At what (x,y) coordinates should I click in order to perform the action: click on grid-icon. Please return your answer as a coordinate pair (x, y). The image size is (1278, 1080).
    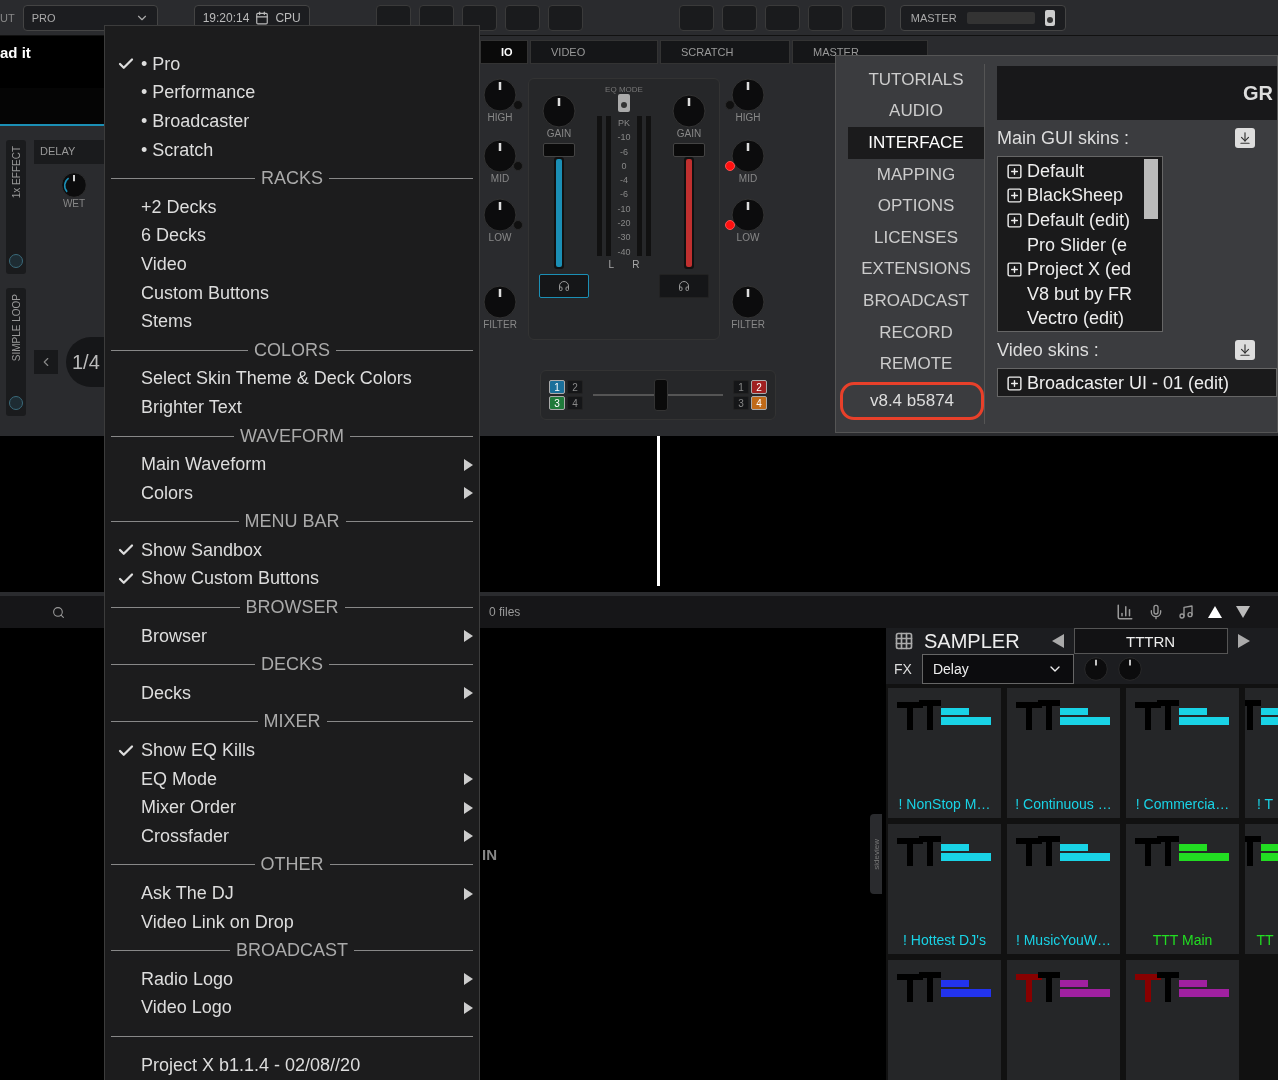
    Looking at the image, I should click on (904, 641).